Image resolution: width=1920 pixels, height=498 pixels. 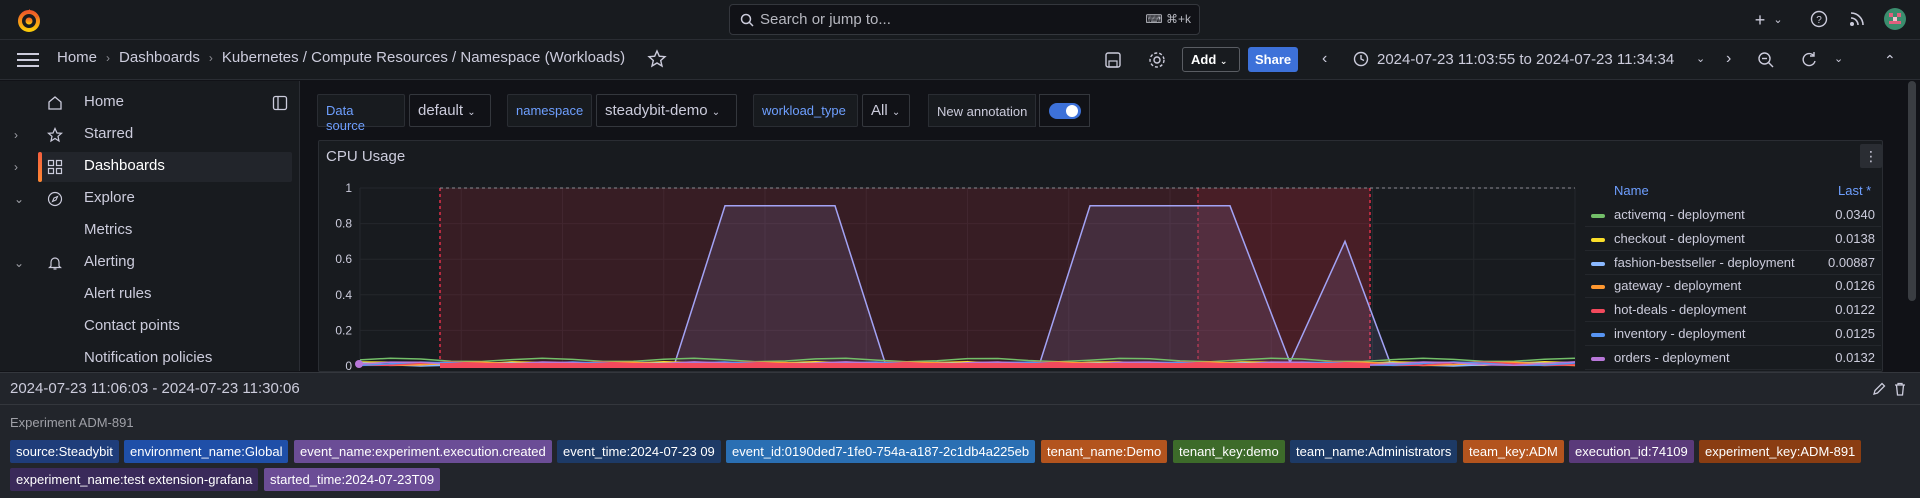 What do you see at coordinates (150, 135) in the screenshot?
I see `sidebar-item-starred: › Starred` at bounding box center [150, 135].